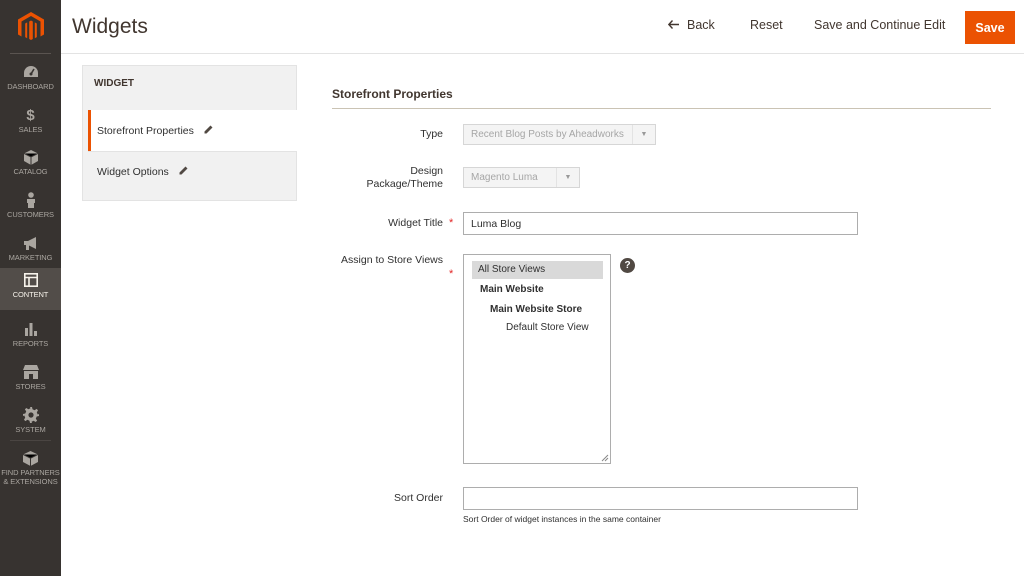 The image size is (1024, 576). What do you see at coordinates (30, 257) in the screenshot?
I see `menu-label: MARKETING` at bounding box center [30, 257].